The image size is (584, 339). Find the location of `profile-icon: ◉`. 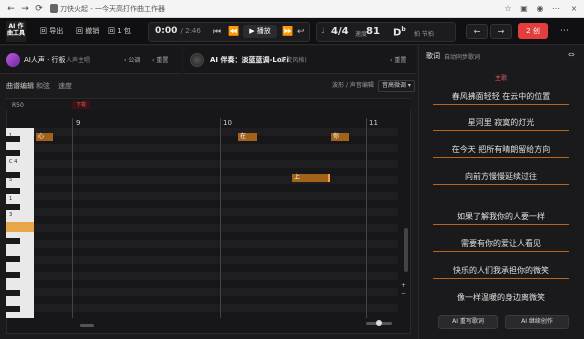

profile-icon: ◉ is located at coordinates (540, 9).